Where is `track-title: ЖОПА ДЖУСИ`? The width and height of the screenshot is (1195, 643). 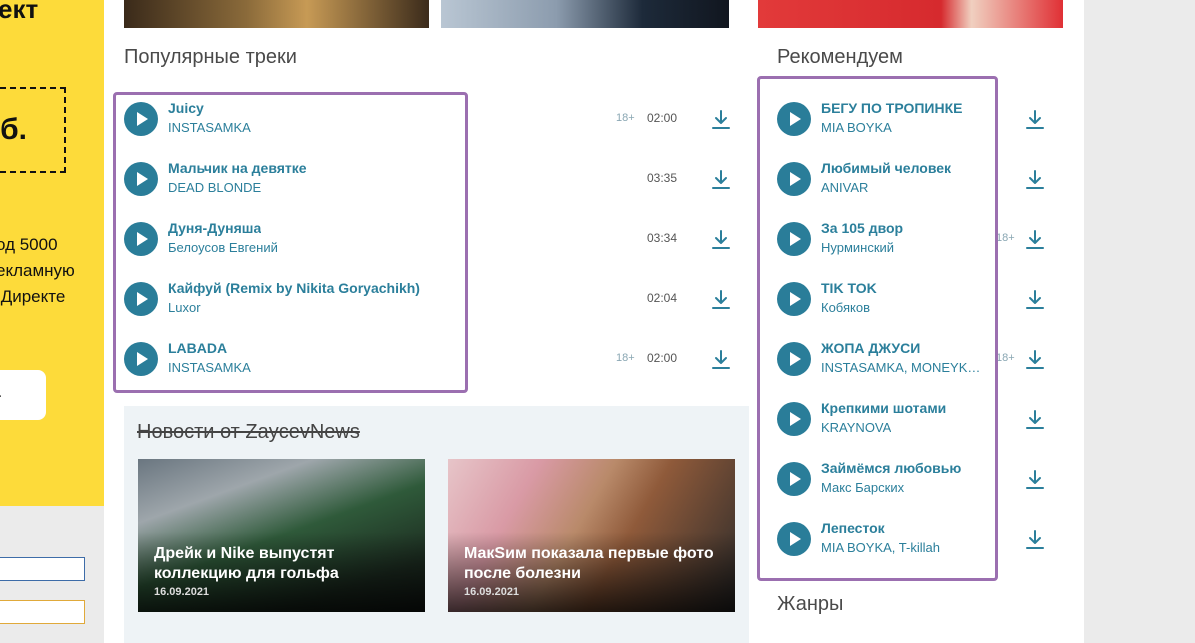
track-title: ЖОПА ДЖУСИ is located at coordinates (870, 348).